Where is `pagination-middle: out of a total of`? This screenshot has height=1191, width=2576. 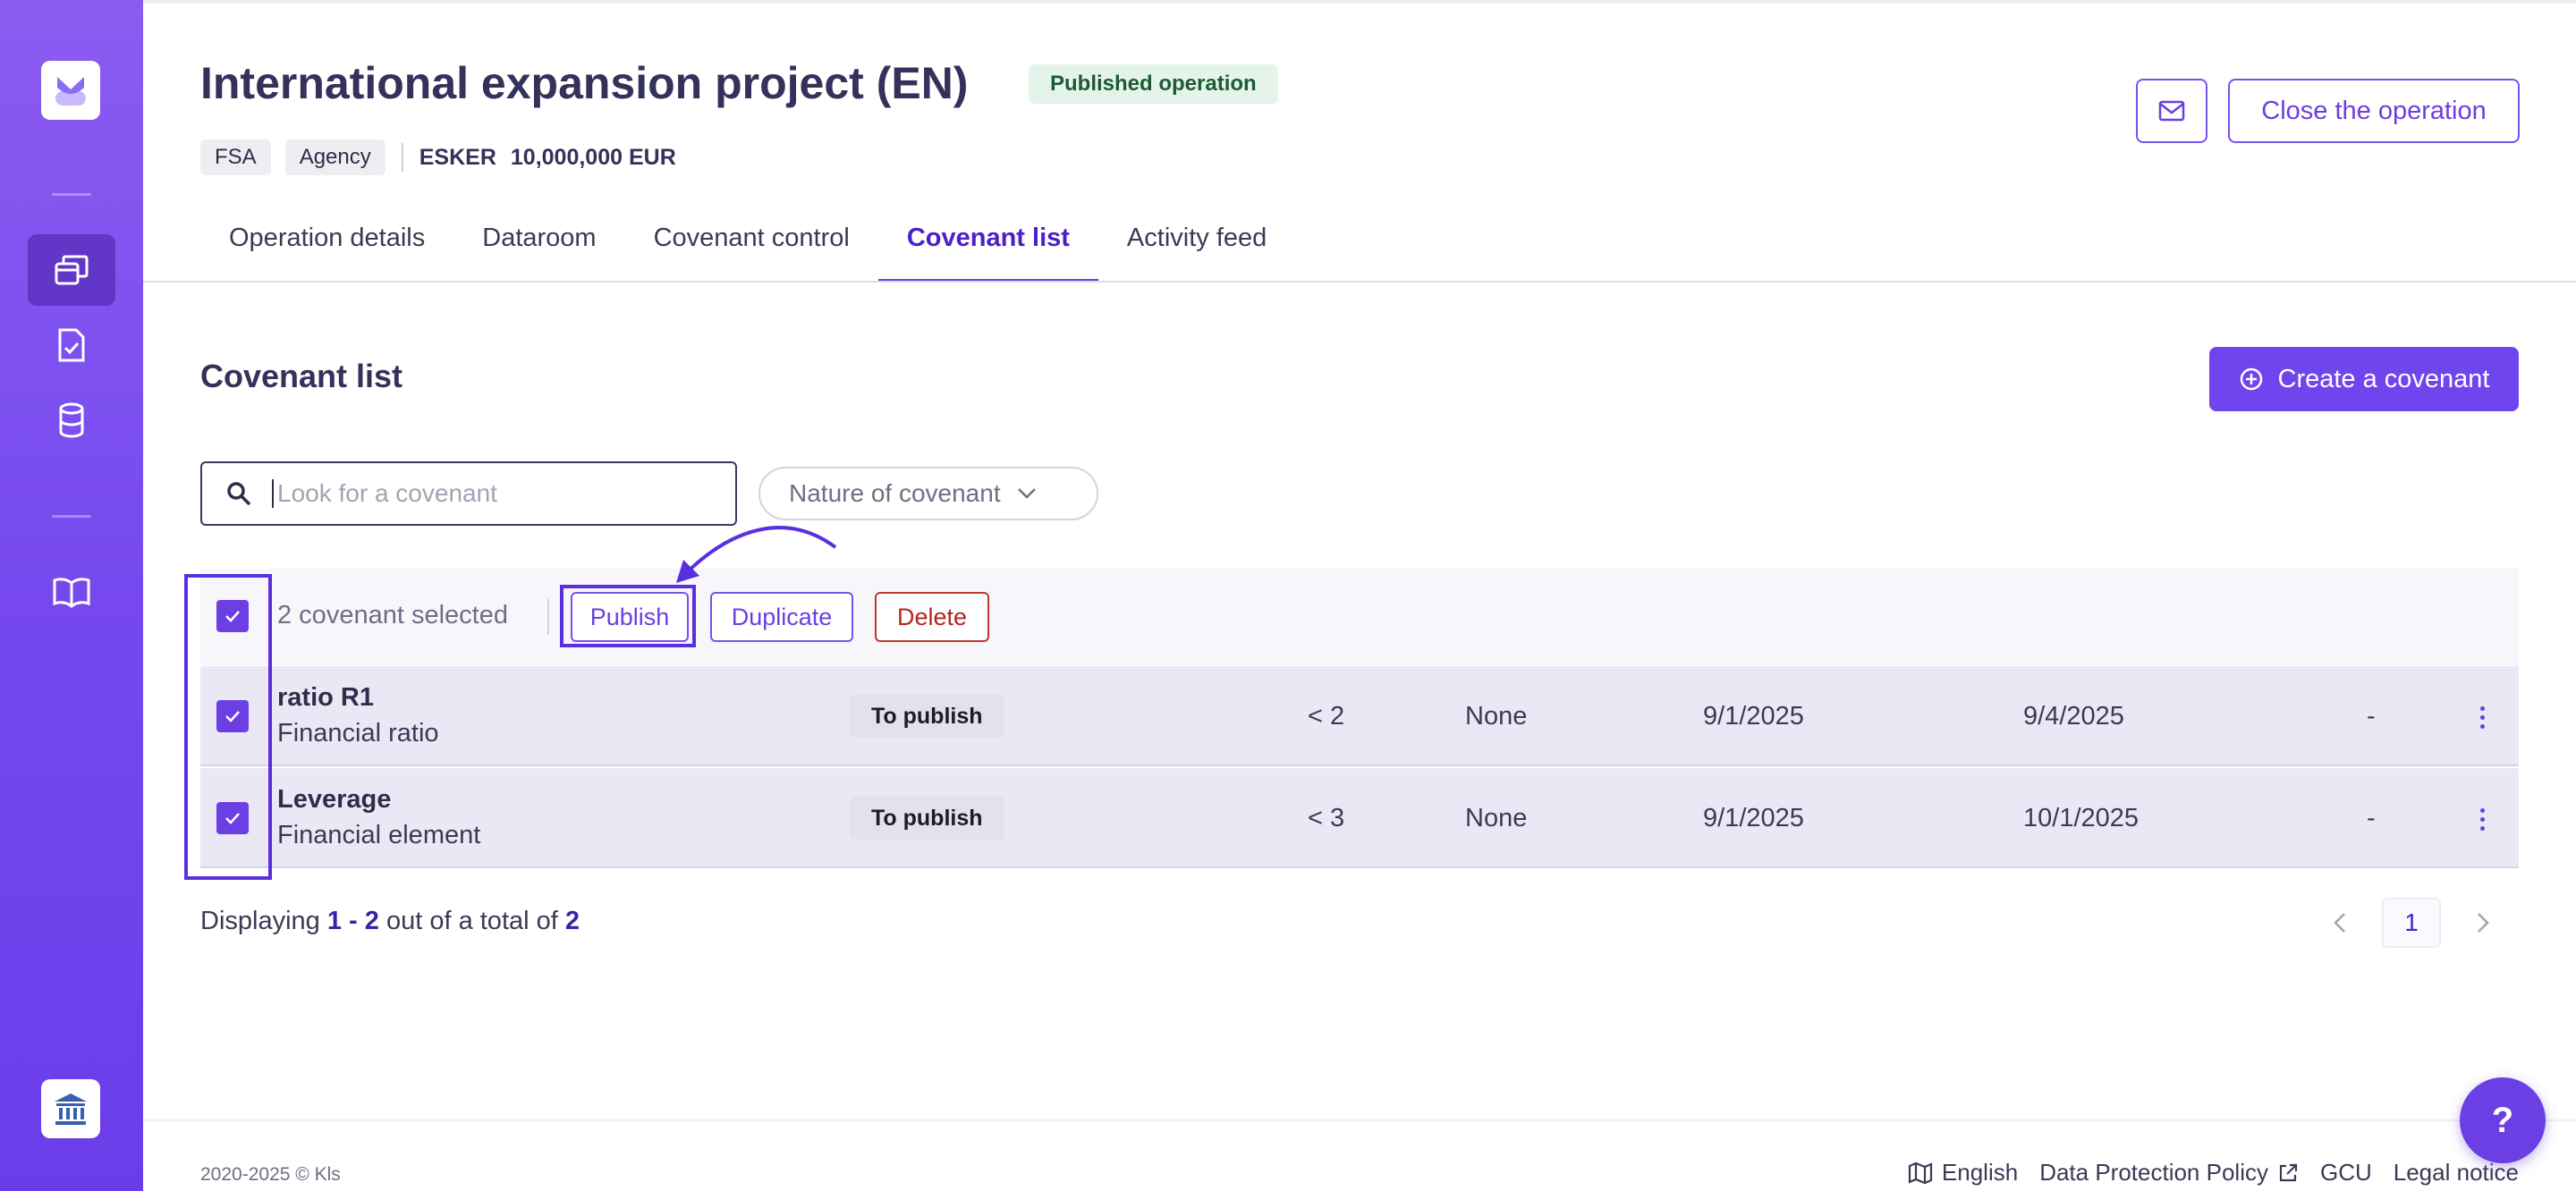
pagination-middle: out of a total of is located at coordinates (472, 921).